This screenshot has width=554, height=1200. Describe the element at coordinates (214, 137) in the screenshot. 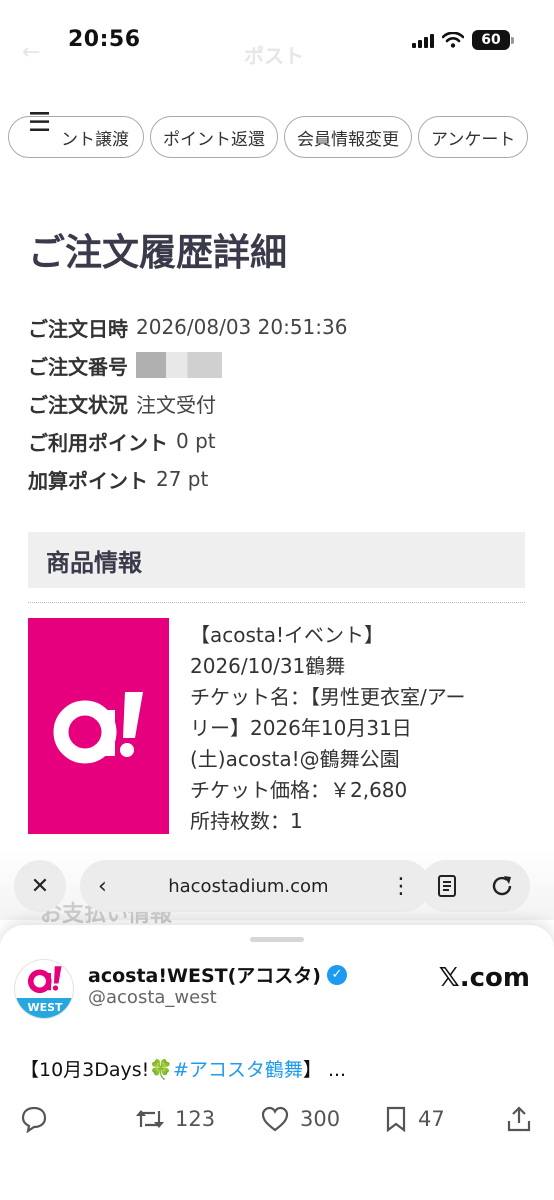

I see `tab-point-return: ポイント返還` at that location.